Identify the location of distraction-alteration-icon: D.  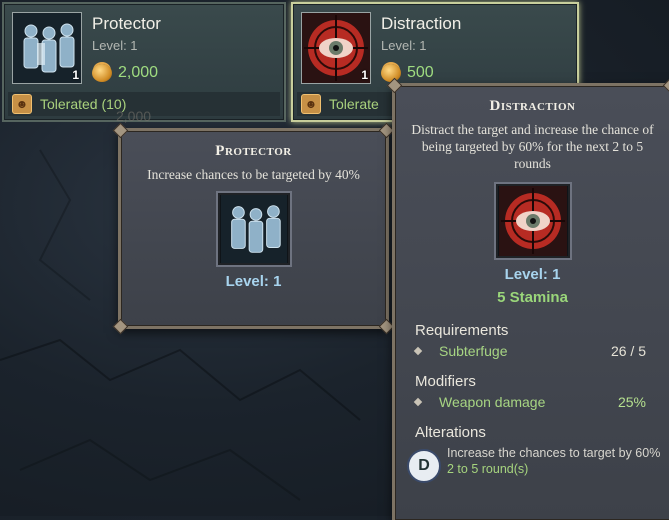
(424, 466).